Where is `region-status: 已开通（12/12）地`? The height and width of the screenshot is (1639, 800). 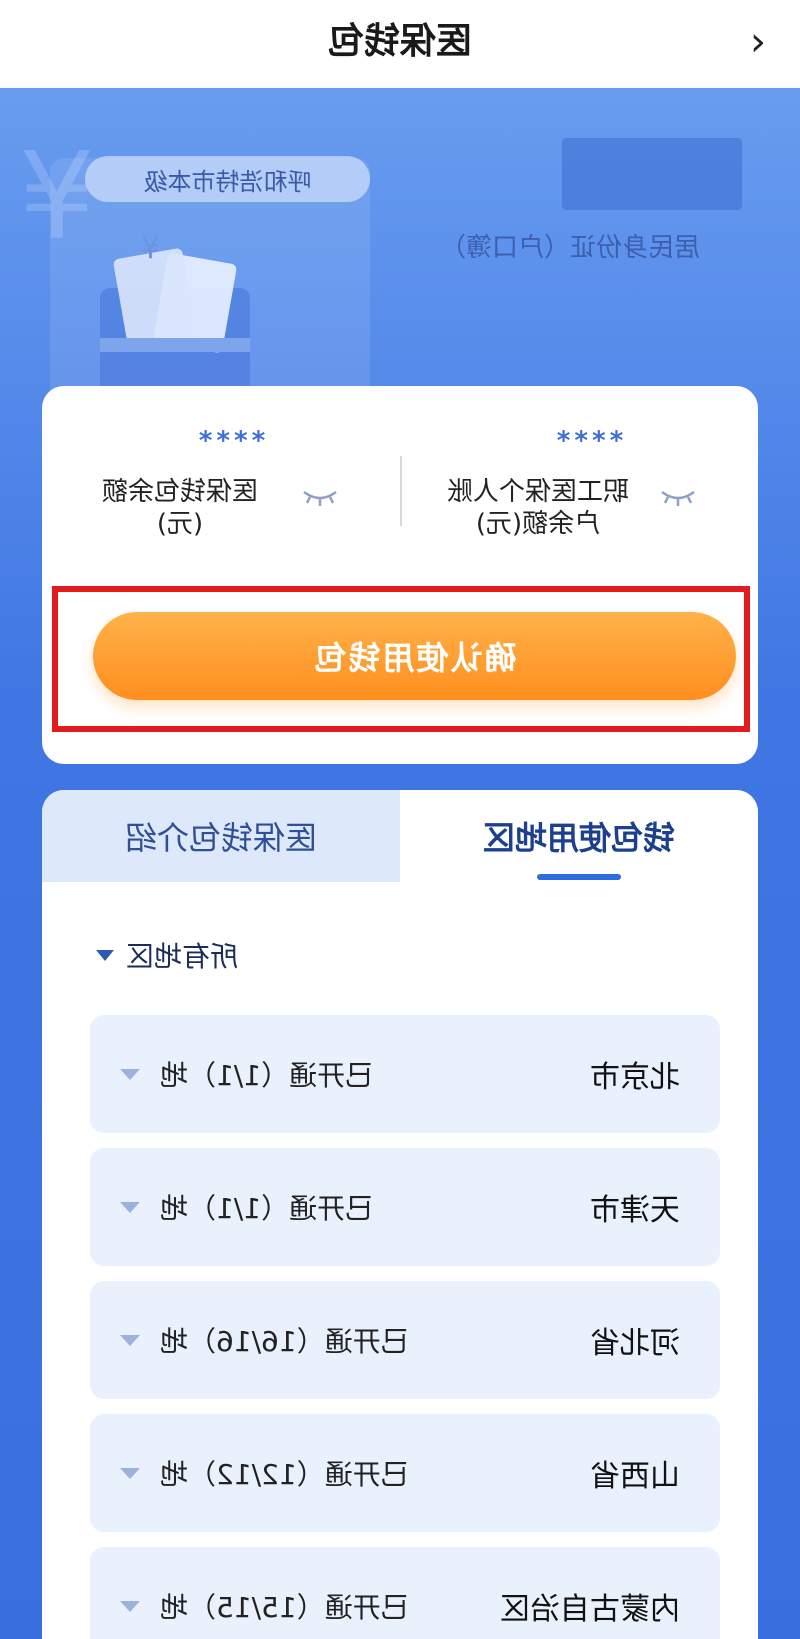 region-status: 已开通（12/12）地 is located at coordinates (264, 1473).